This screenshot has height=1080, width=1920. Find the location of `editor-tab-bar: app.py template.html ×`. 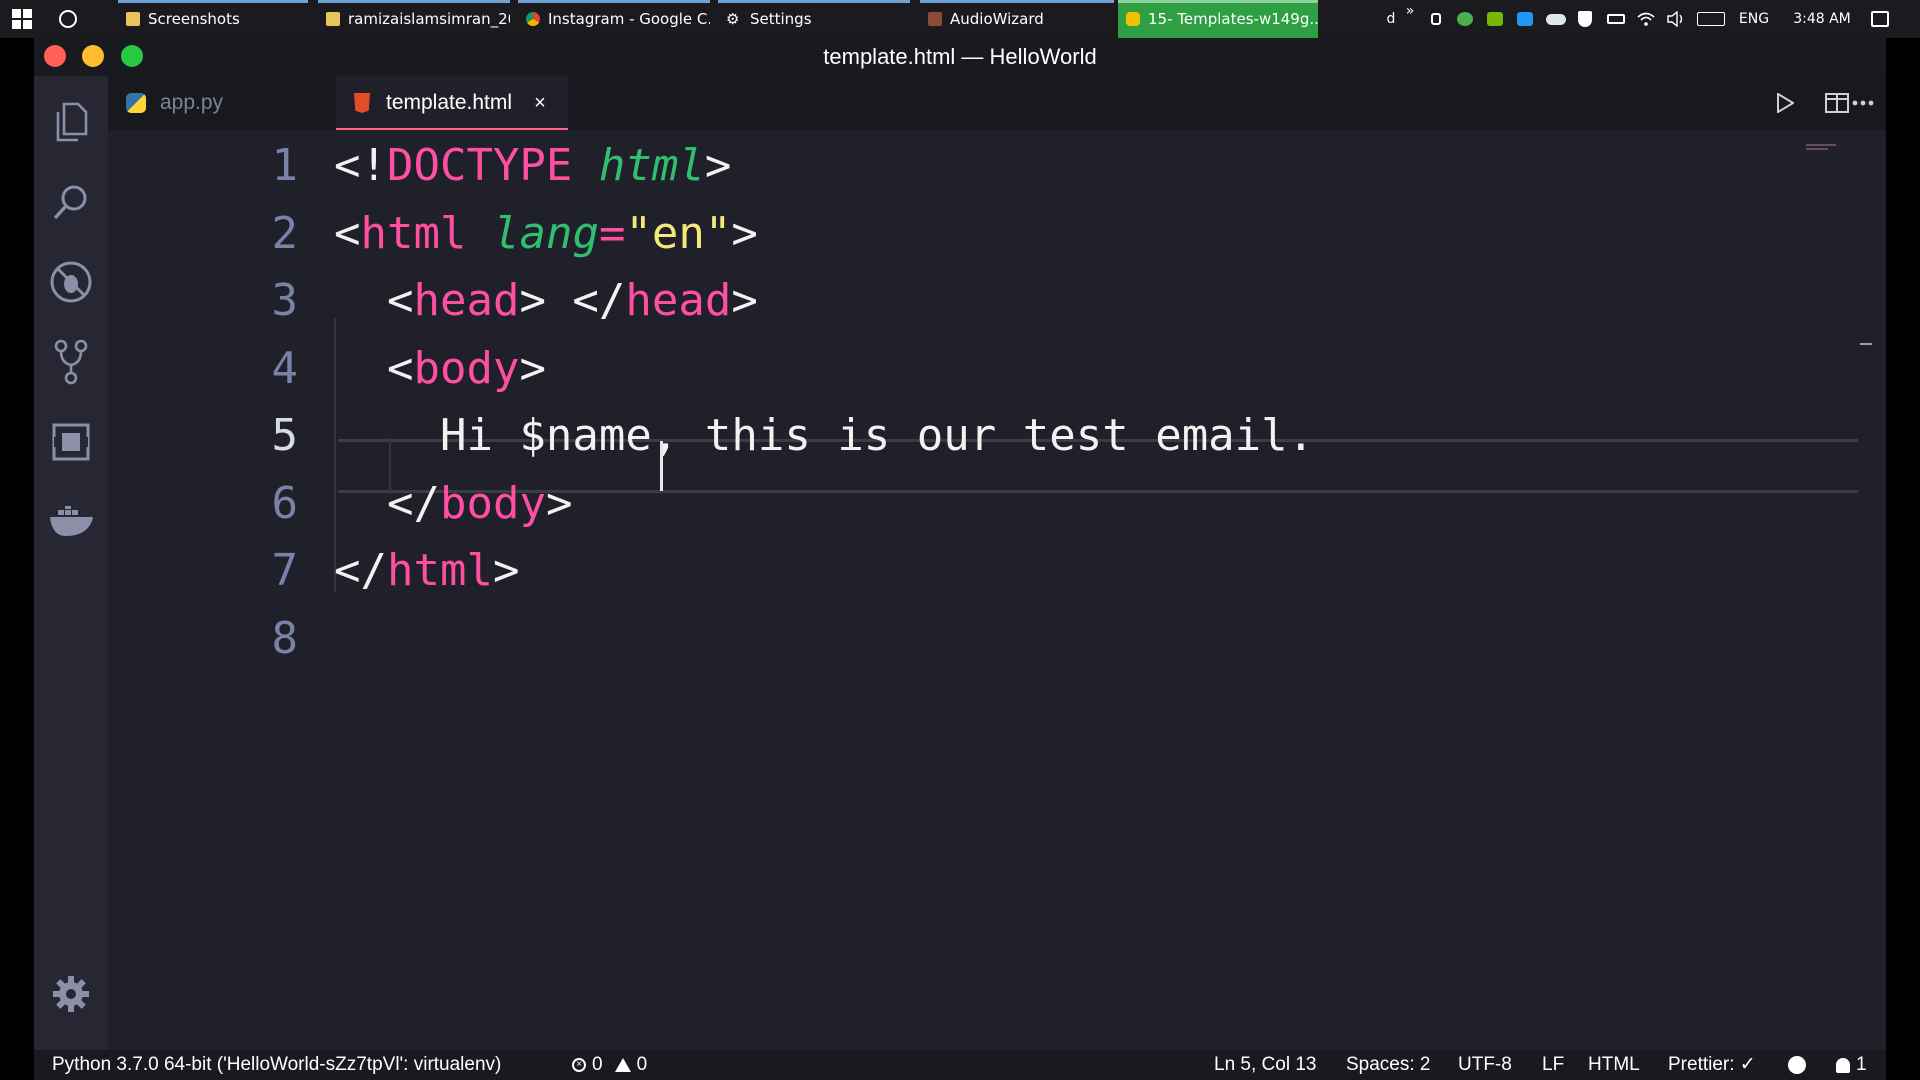

editor-tab-bar: app.py template.html × is located at coordinates (997, 103).